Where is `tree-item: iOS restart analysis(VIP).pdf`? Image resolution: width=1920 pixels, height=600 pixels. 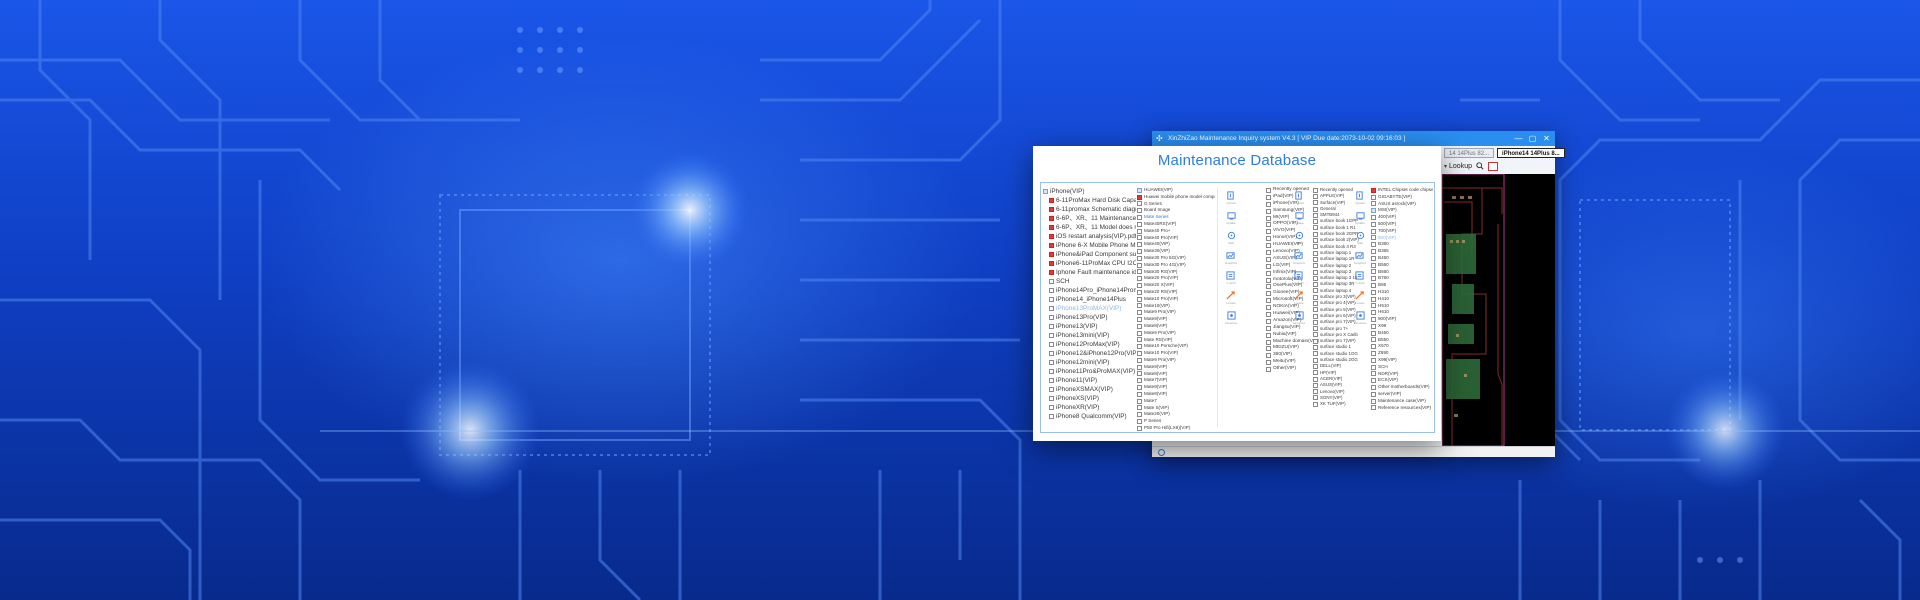
tree-item: iOS restart analysis(VIP).pdf is located at coordinates (1089, 236).